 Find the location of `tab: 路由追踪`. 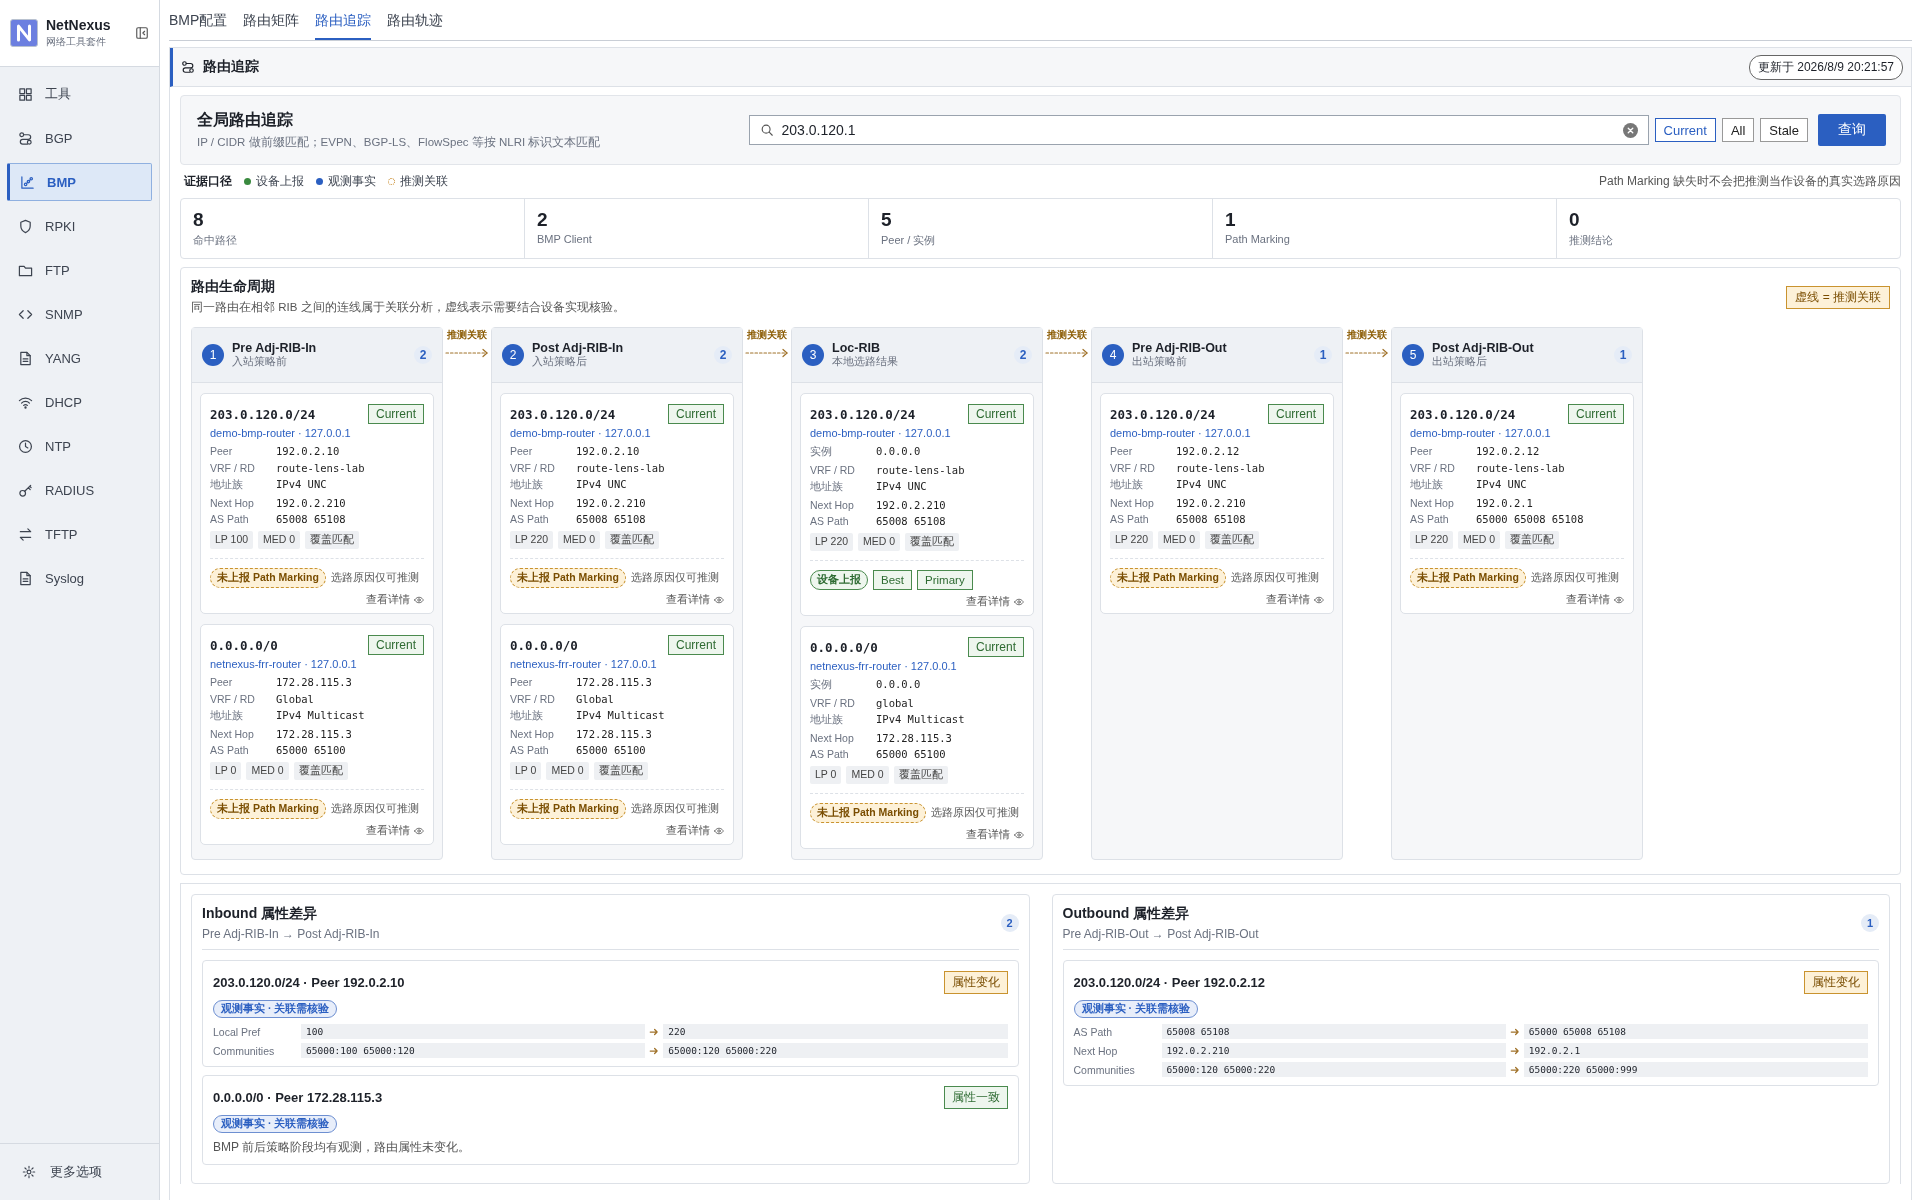

tab: 路由追踪 is located at coordinates (343, 26).